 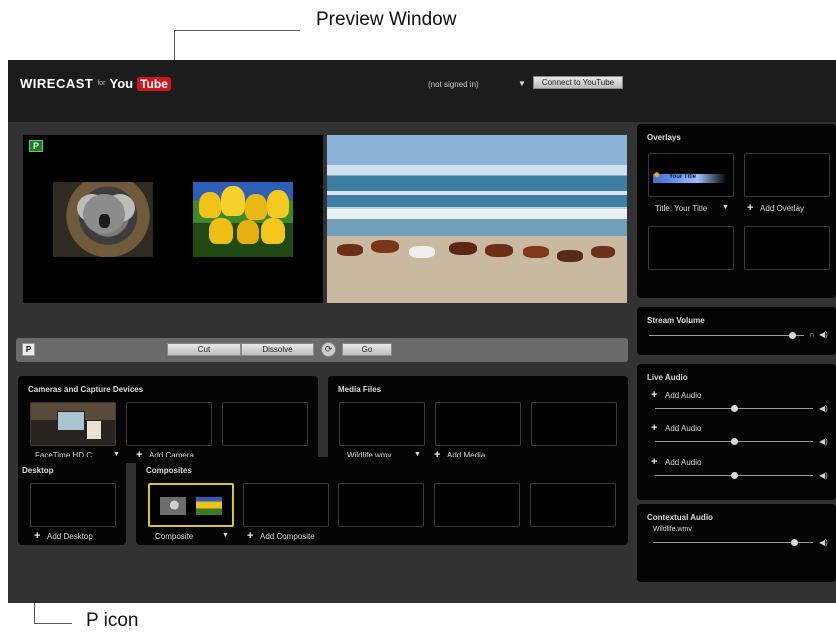 What do you see at coordinates (57, 83) in the screenshot?
I see `brand-wirecast: WIRECAST` at bounding box center [57, 83].